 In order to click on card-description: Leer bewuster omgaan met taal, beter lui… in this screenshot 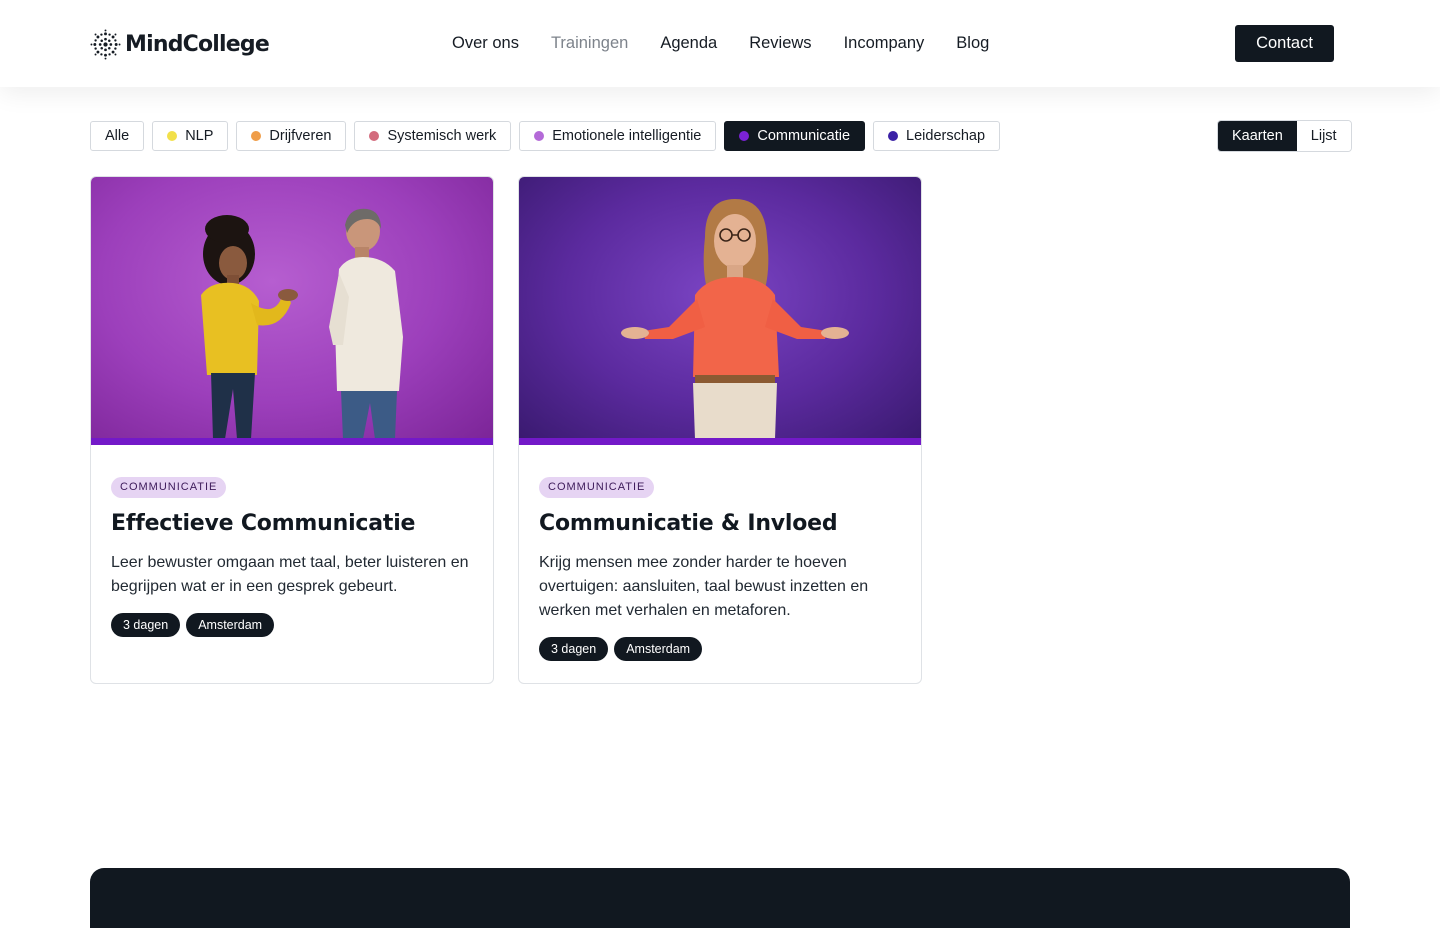, I will do `click(290, 574)`.